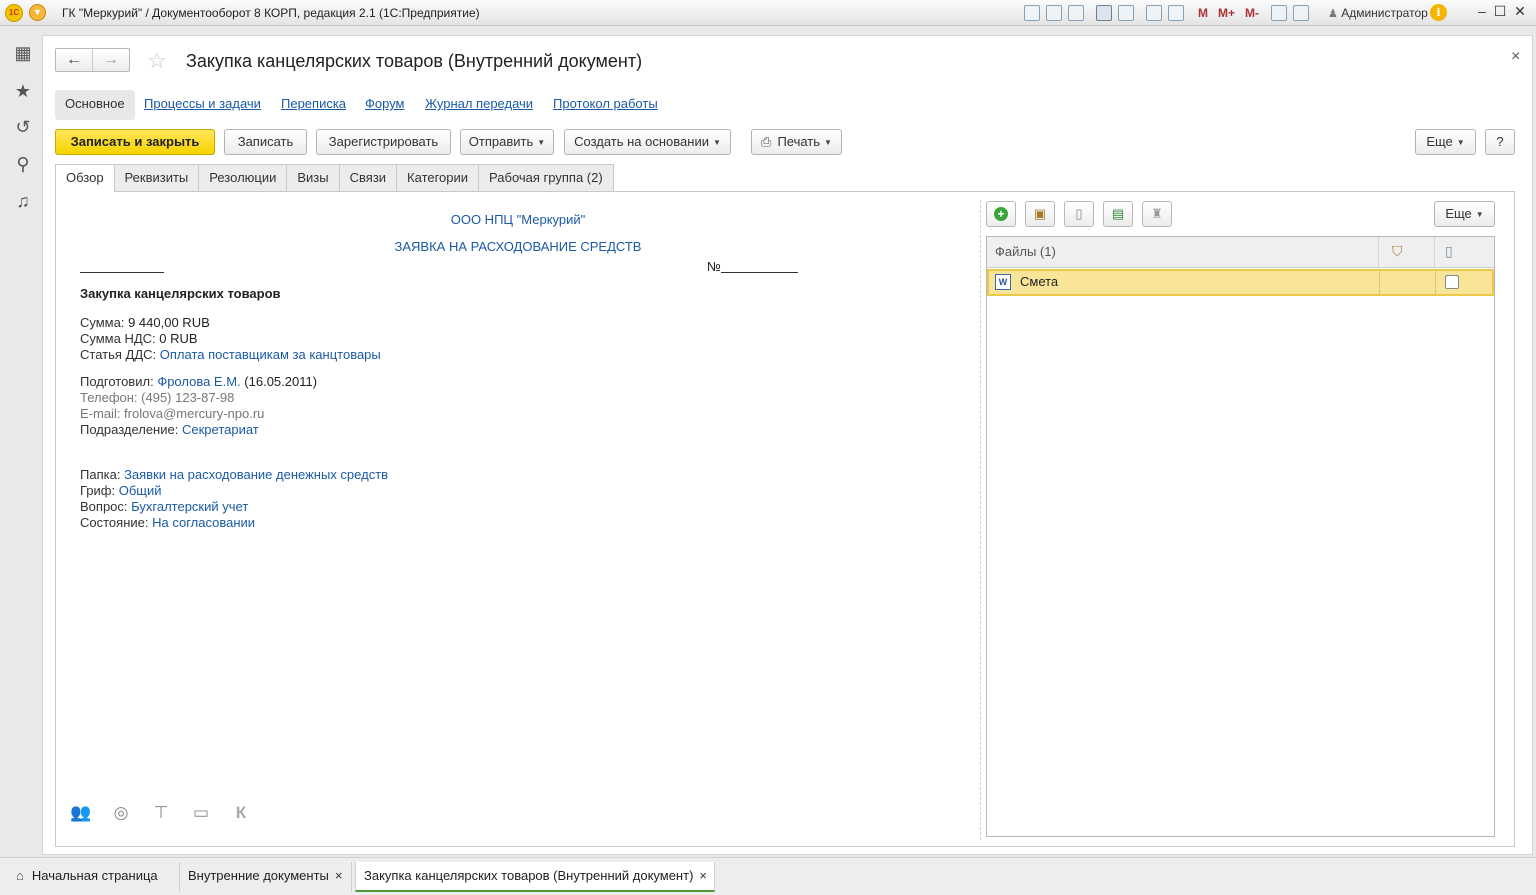 This screenshot has width=1536, height=895. I want to click on file-checkbox, so click(1452, 282).